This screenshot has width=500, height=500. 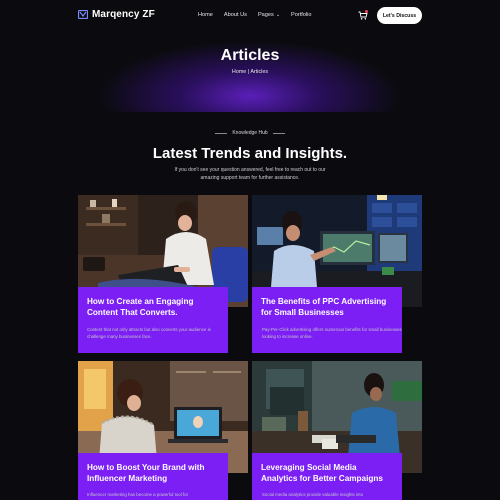 I want to click on brand-logo: Marqency ZF, so click(x=116, y=14).